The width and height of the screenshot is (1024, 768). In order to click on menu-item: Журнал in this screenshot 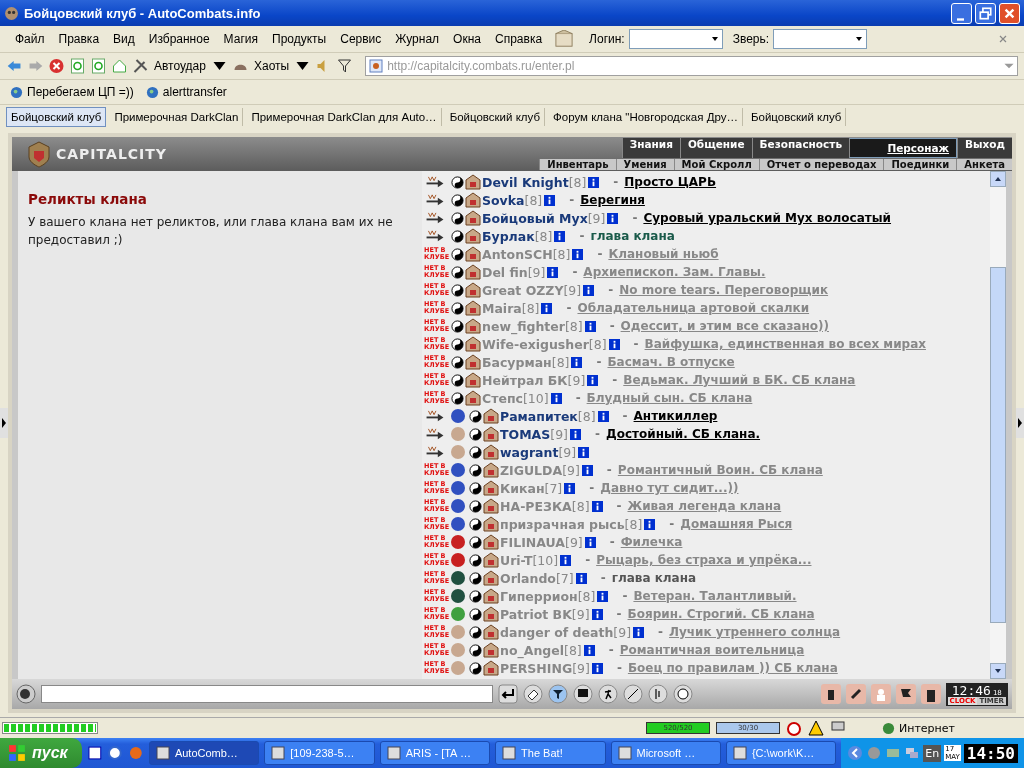, I will do `click(417, 39)`.